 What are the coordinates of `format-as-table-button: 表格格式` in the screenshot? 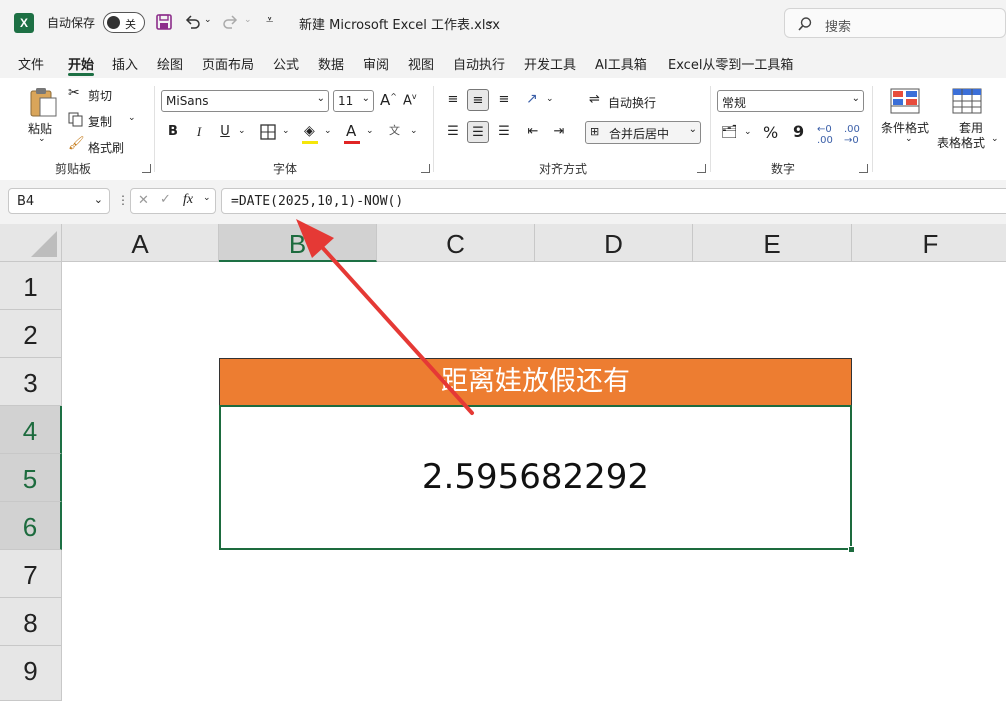 It's located at (961, 142).